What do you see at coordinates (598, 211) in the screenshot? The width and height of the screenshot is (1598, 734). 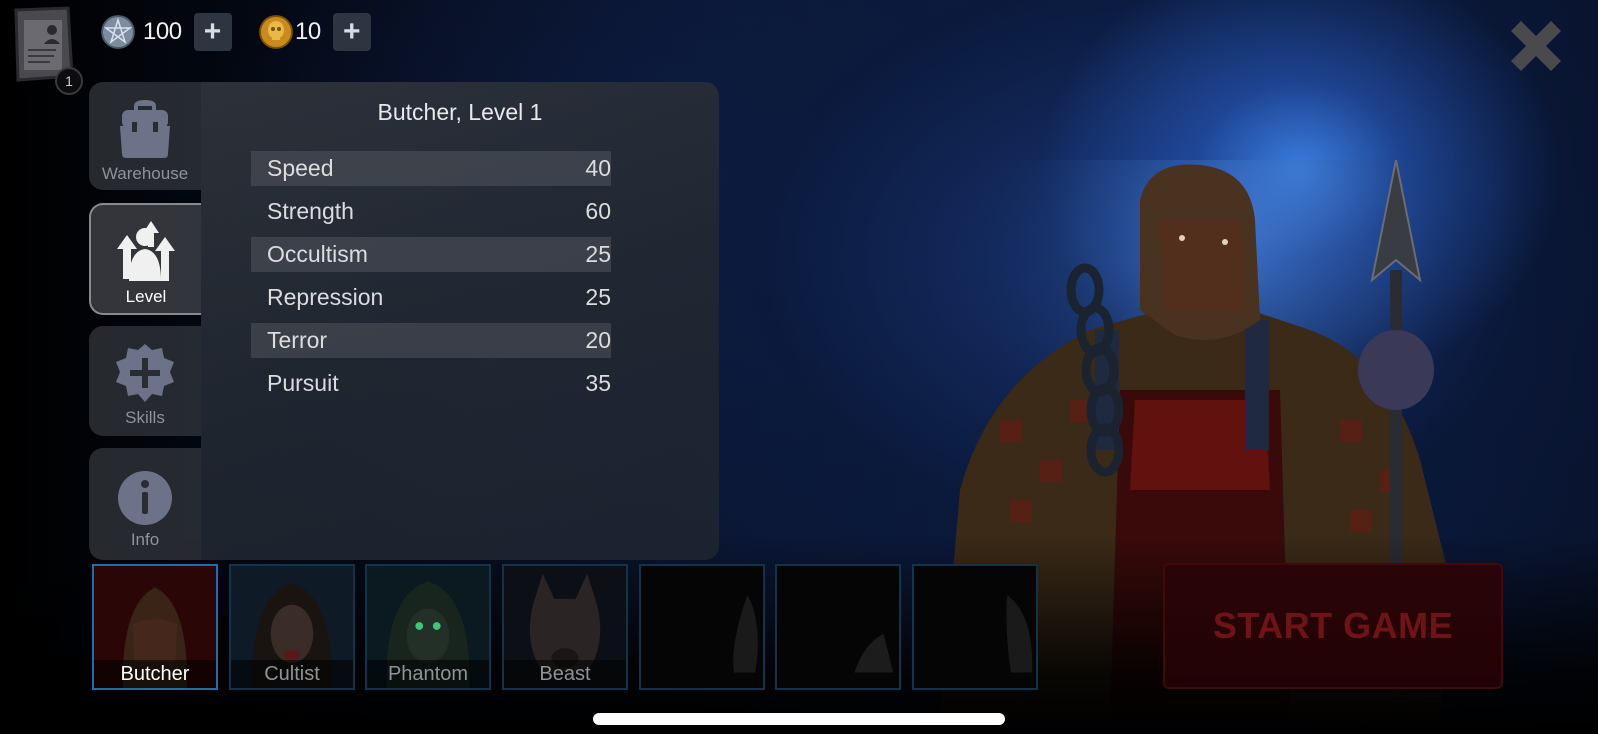 I see `stat-value: 60` at bounding box center [598, 211].